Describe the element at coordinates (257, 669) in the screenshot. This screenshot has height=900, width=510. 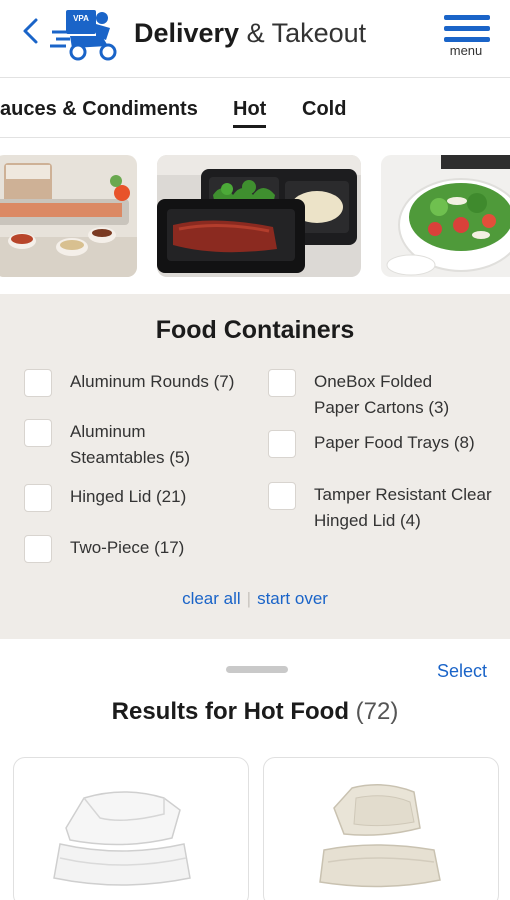
I see `drag-handle` at that location.